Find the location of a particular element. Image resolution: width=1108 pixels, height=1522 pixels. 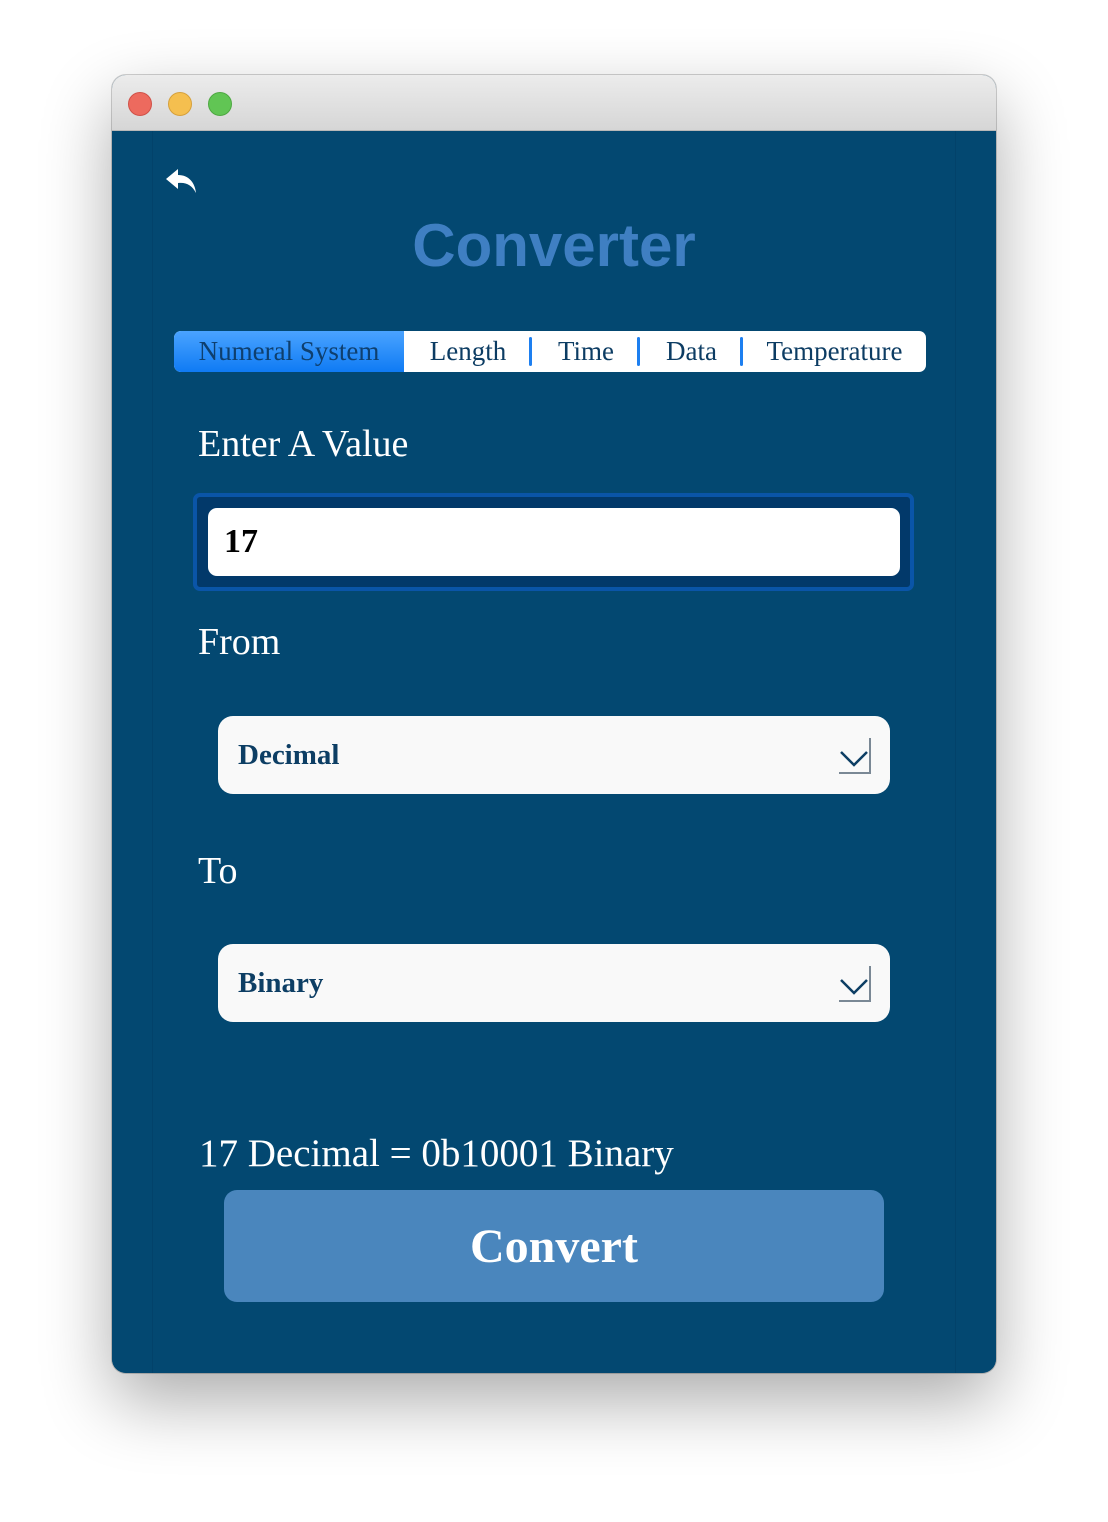

title-bar is located at coordinates (554, 103).